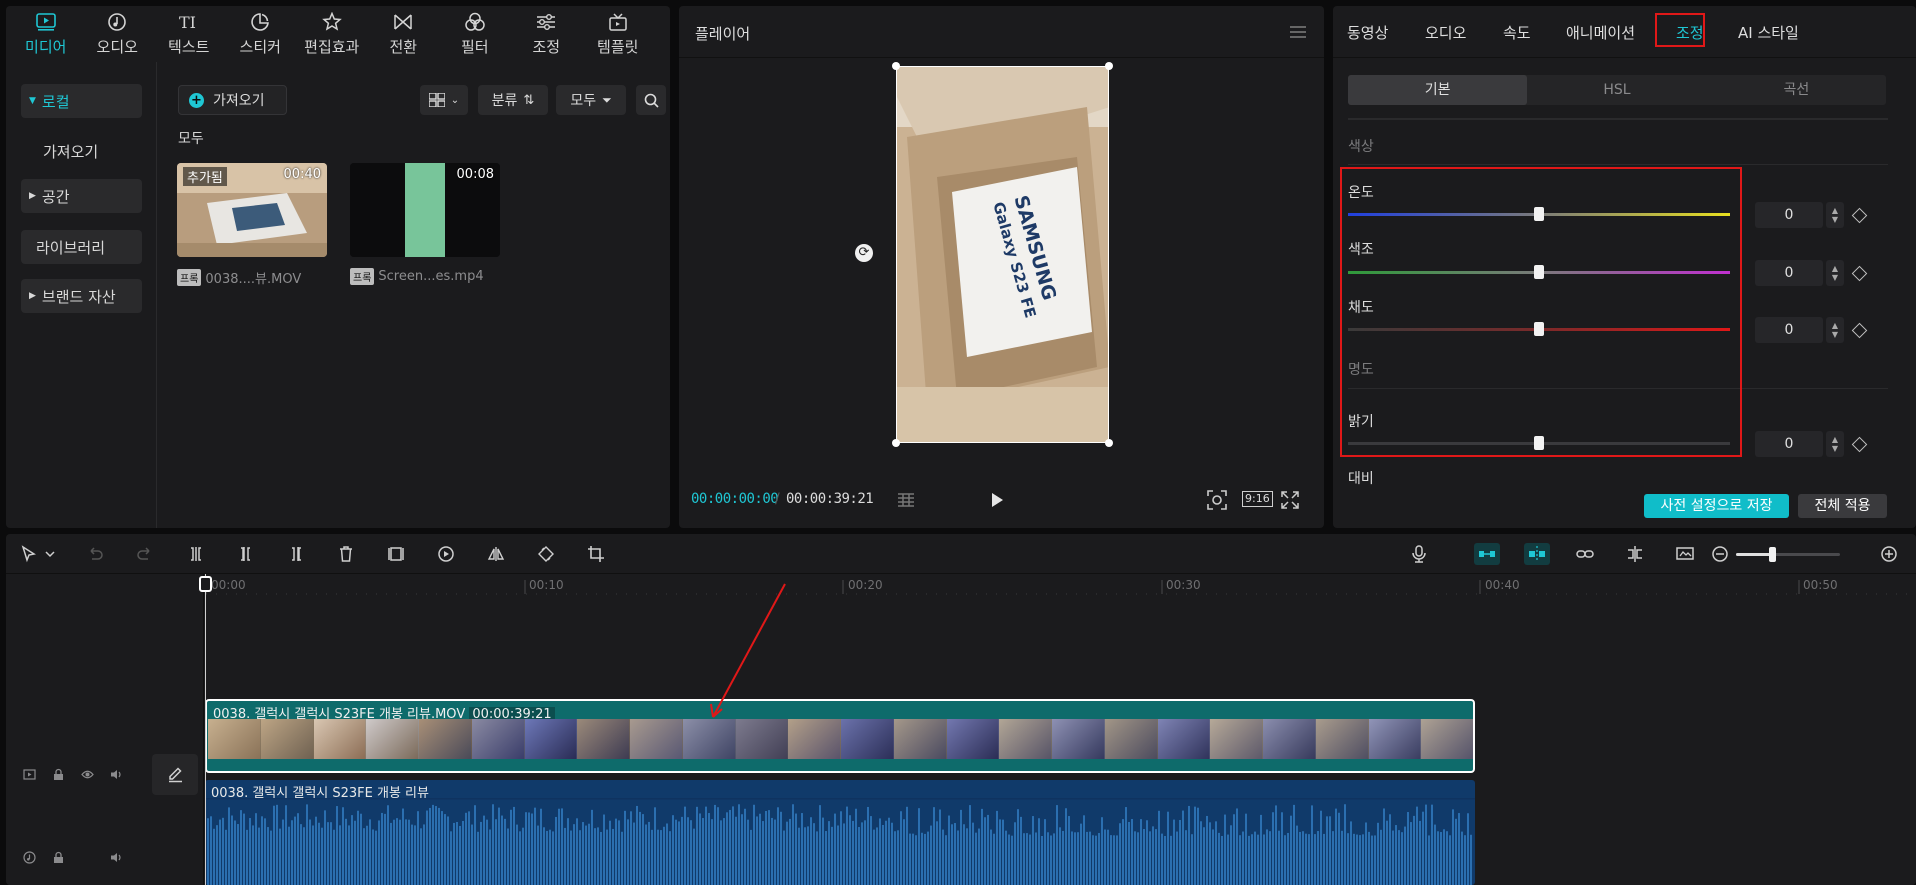 The width and height of the screenshot is (1916, 885). Describe the element at coordinates (1889, 554) in the screenshot. I see `zoom-in-icon` at that location.